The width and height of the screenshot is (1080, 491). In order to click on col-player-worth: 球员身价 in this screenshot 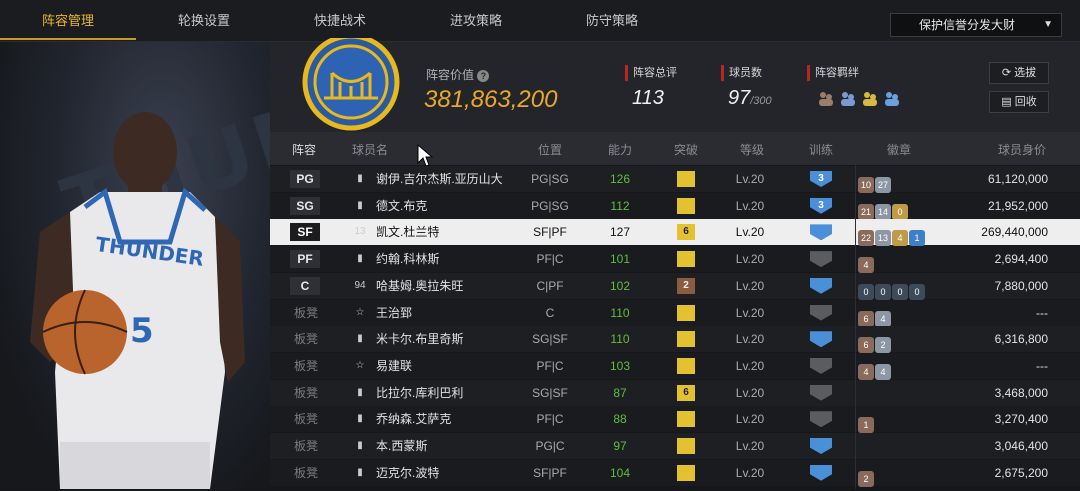, I will do `click(1022, 149)`.